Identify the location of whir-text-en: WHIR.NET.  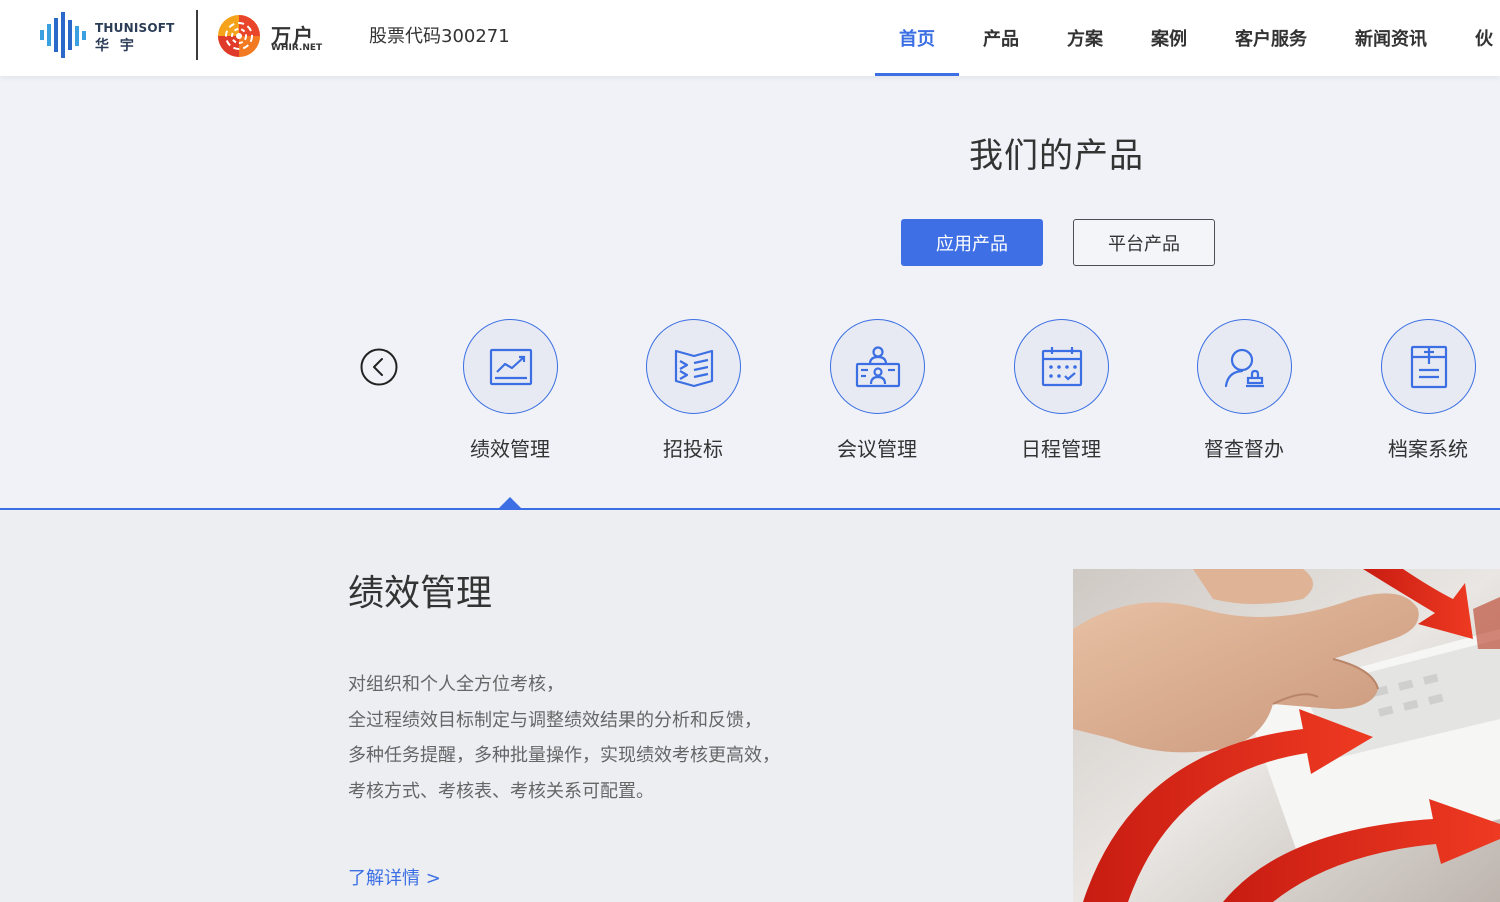
(297, 48).